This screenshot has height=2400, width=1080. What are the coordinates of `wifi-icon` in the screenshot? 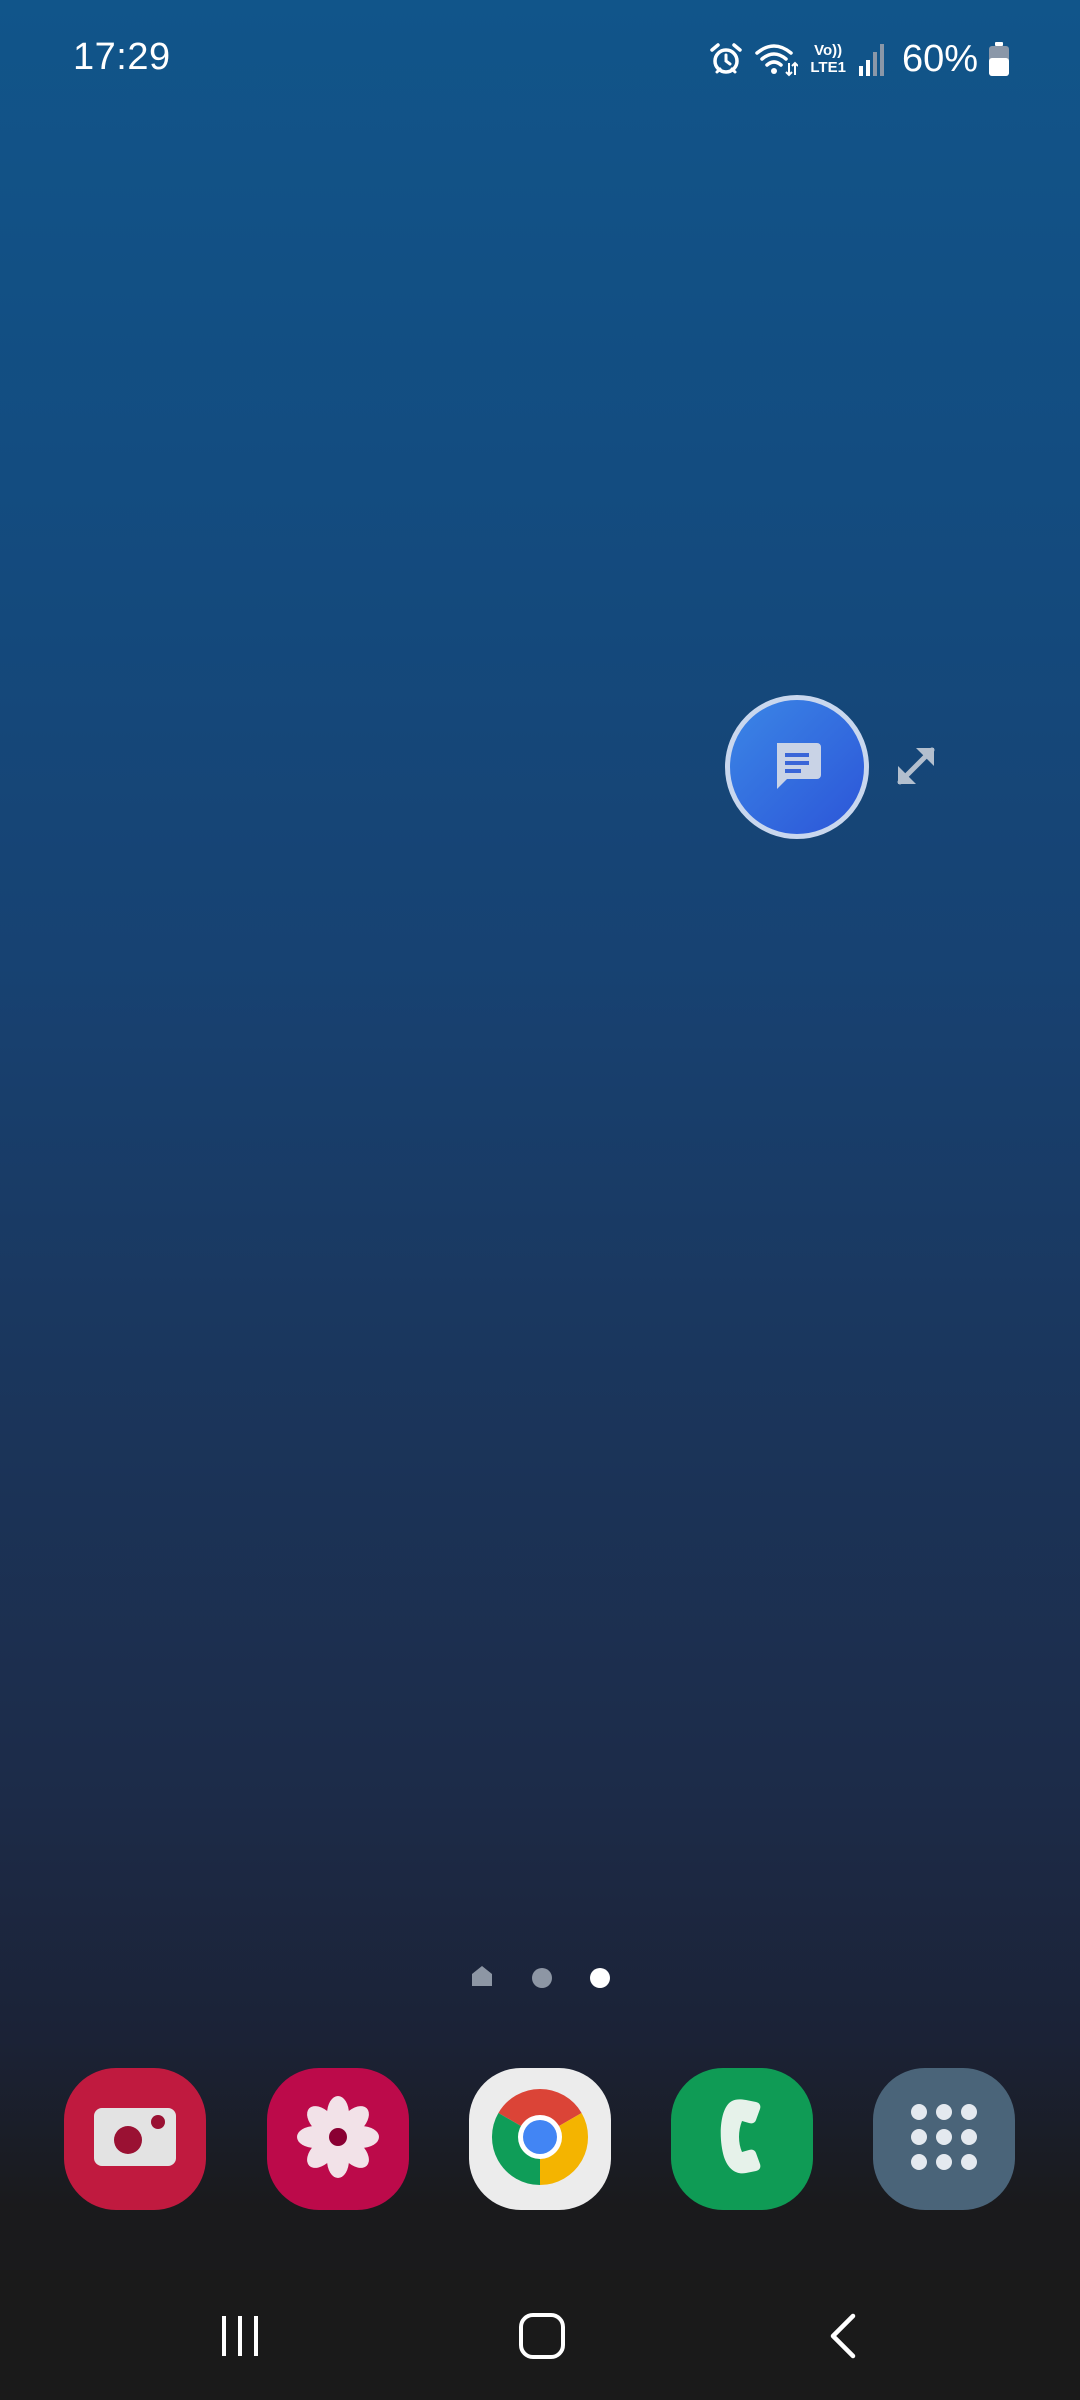 It's located at (776, 59).